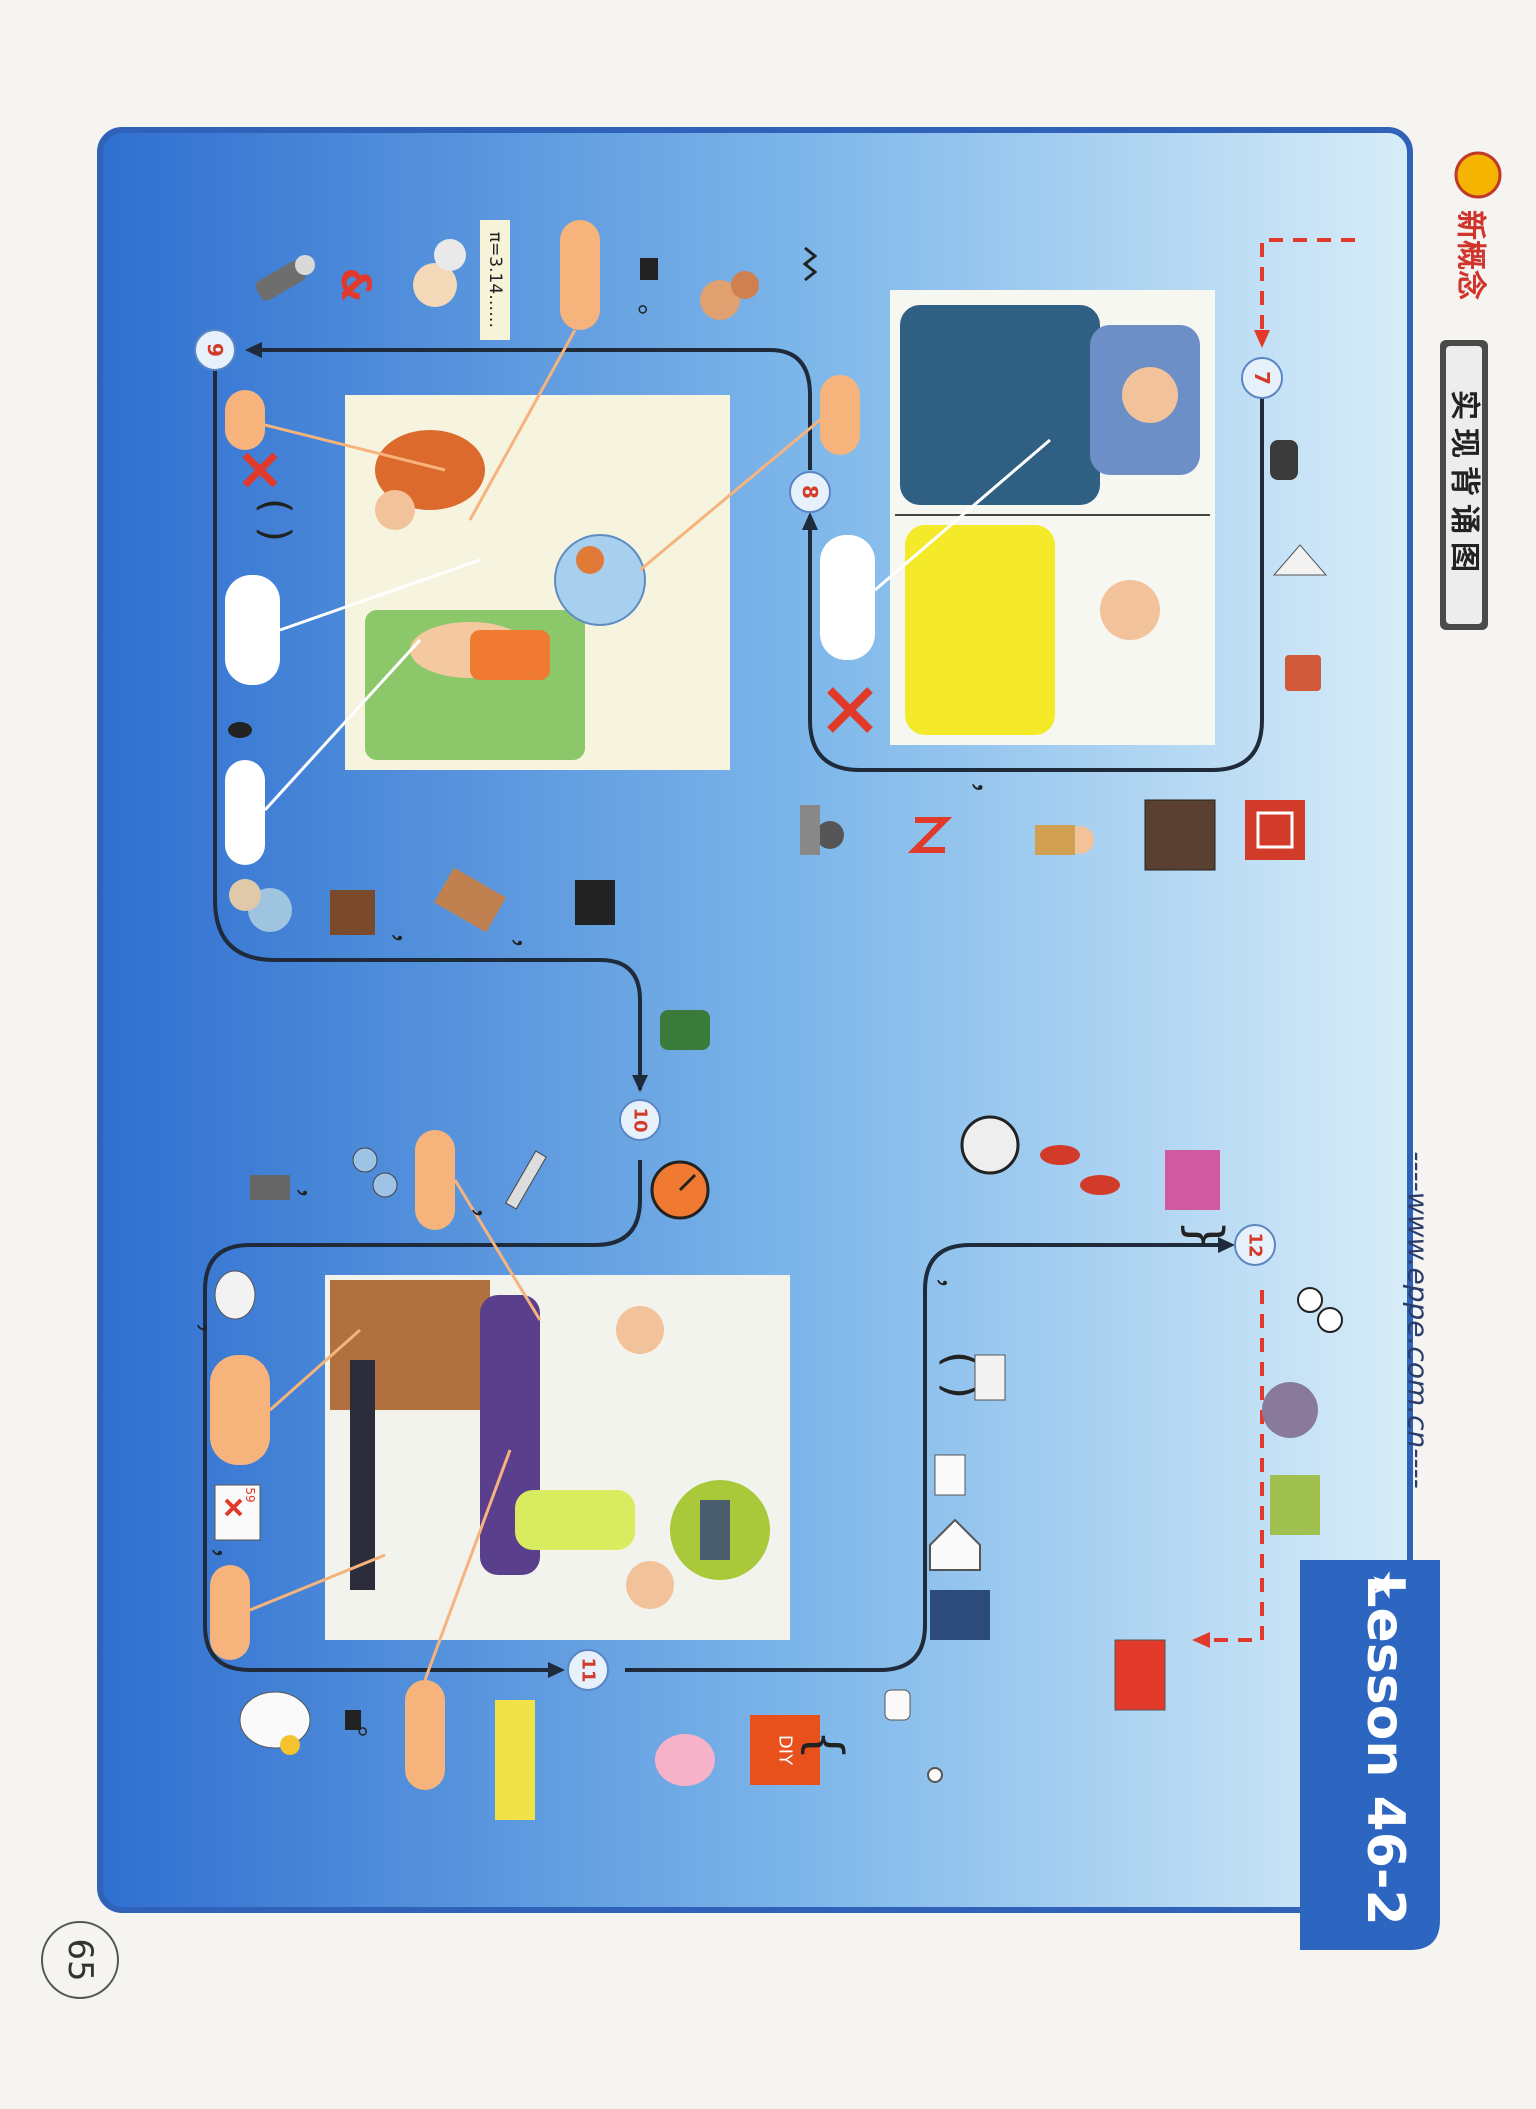 This screenshot has height=2109, width=1536. Describe the element at coordinates (1284, 460) in the screenshot. I see `hand-weaving-icon` at that location.